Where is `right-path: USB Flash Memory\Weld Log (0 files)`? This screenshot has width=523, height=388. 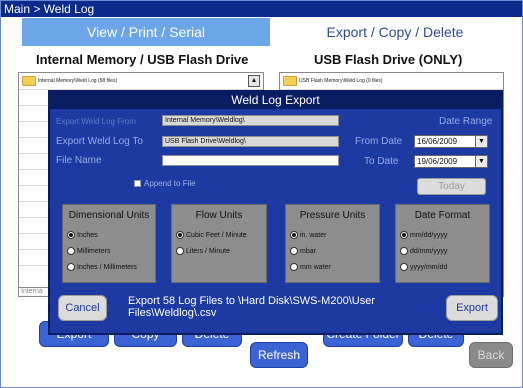 right-path: USB Flash Memory\Weld Log (0 files) is located at coordinates (391, 81).